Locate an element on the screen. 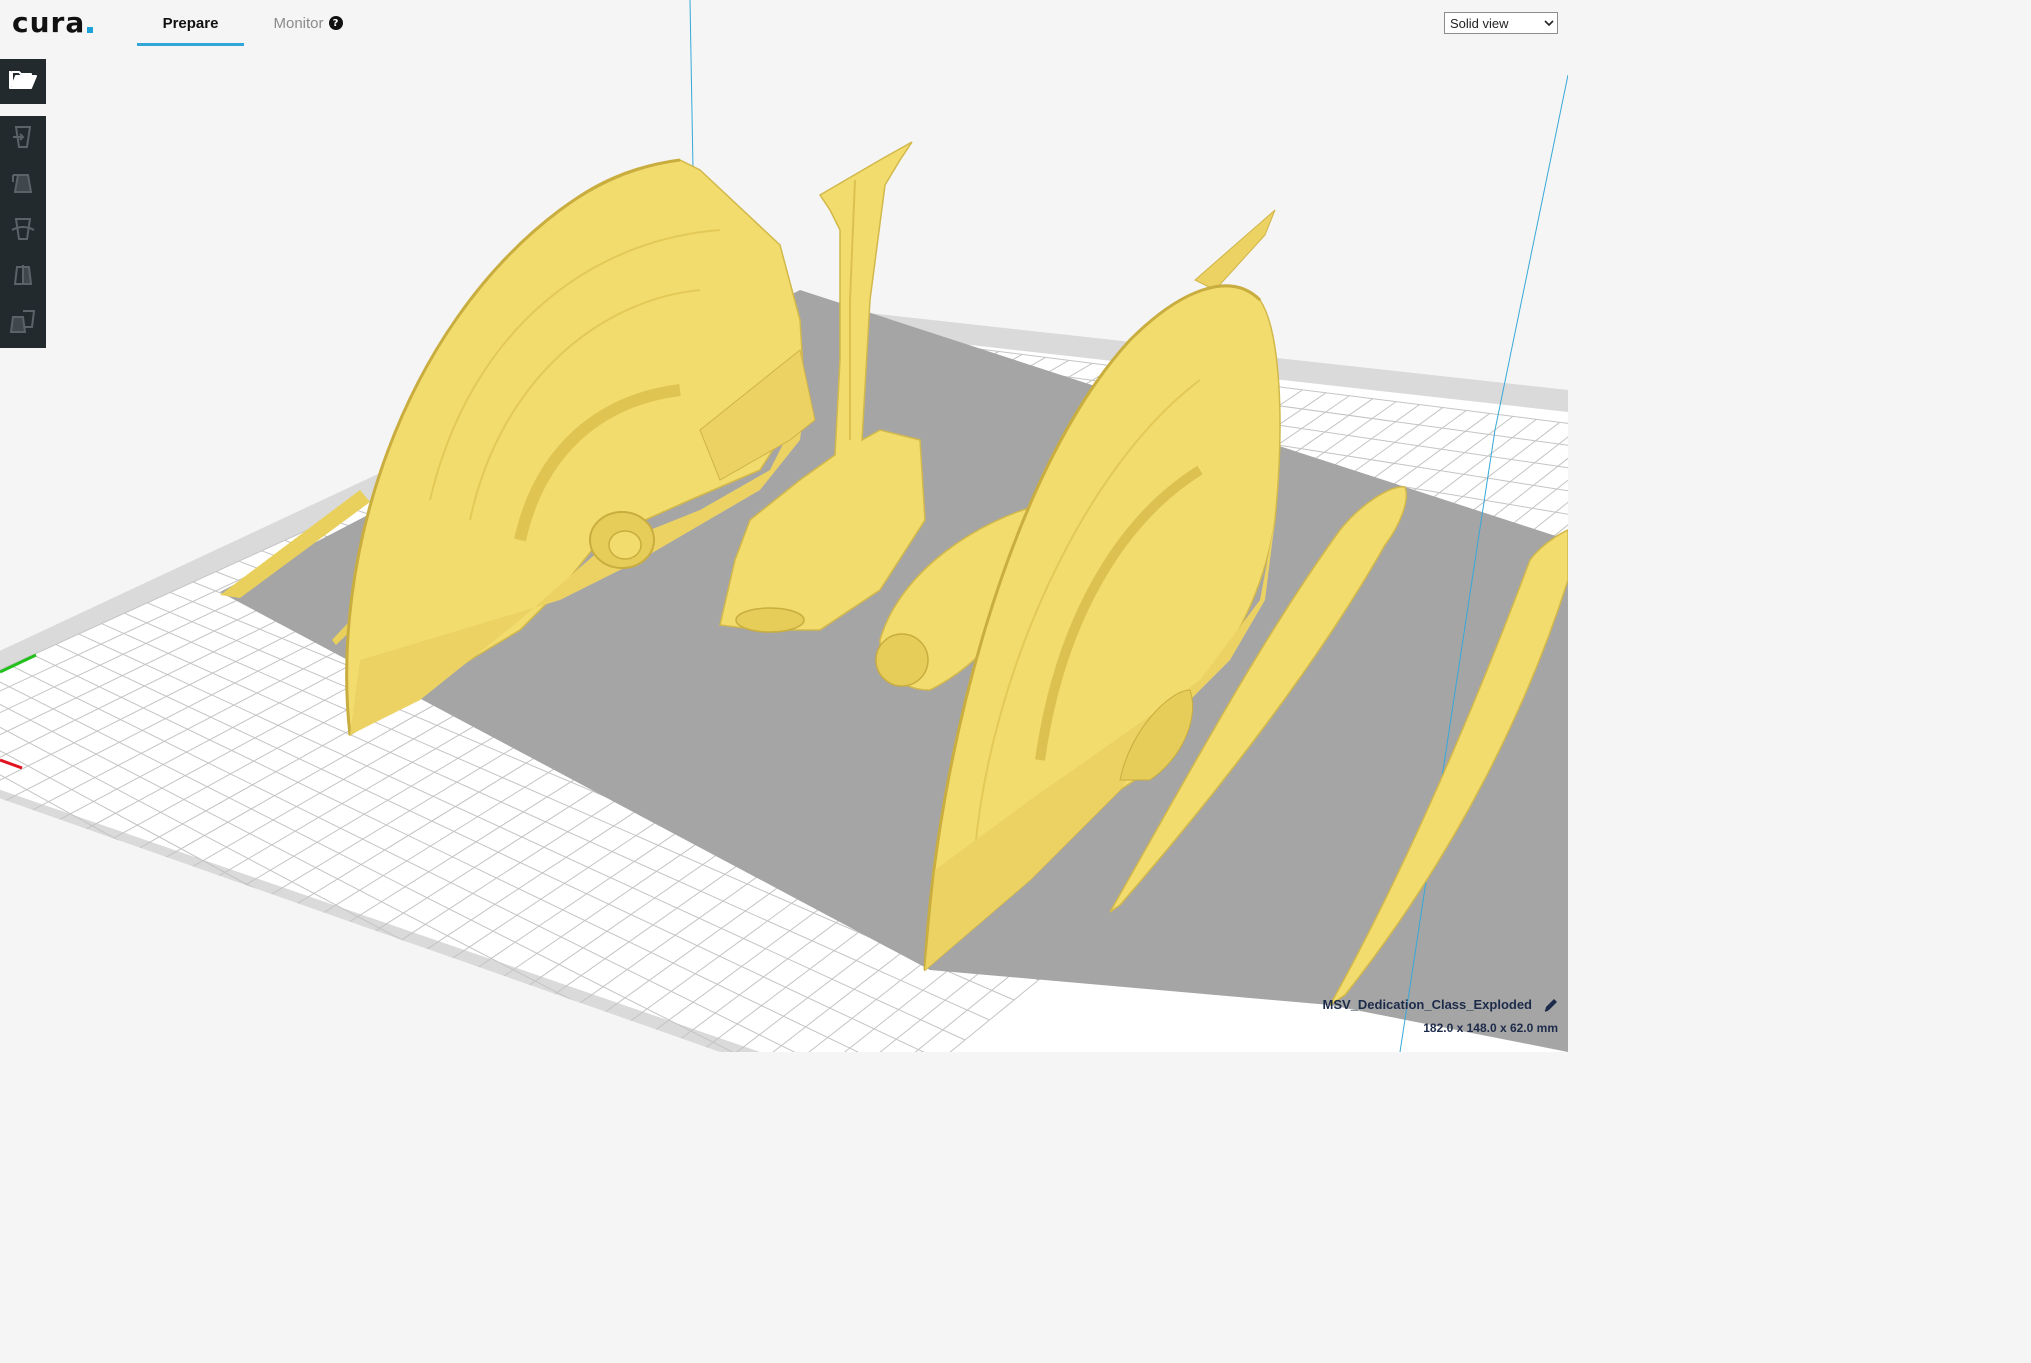  model-part-nacelle-center-cap is located at coordinates (902, 660).